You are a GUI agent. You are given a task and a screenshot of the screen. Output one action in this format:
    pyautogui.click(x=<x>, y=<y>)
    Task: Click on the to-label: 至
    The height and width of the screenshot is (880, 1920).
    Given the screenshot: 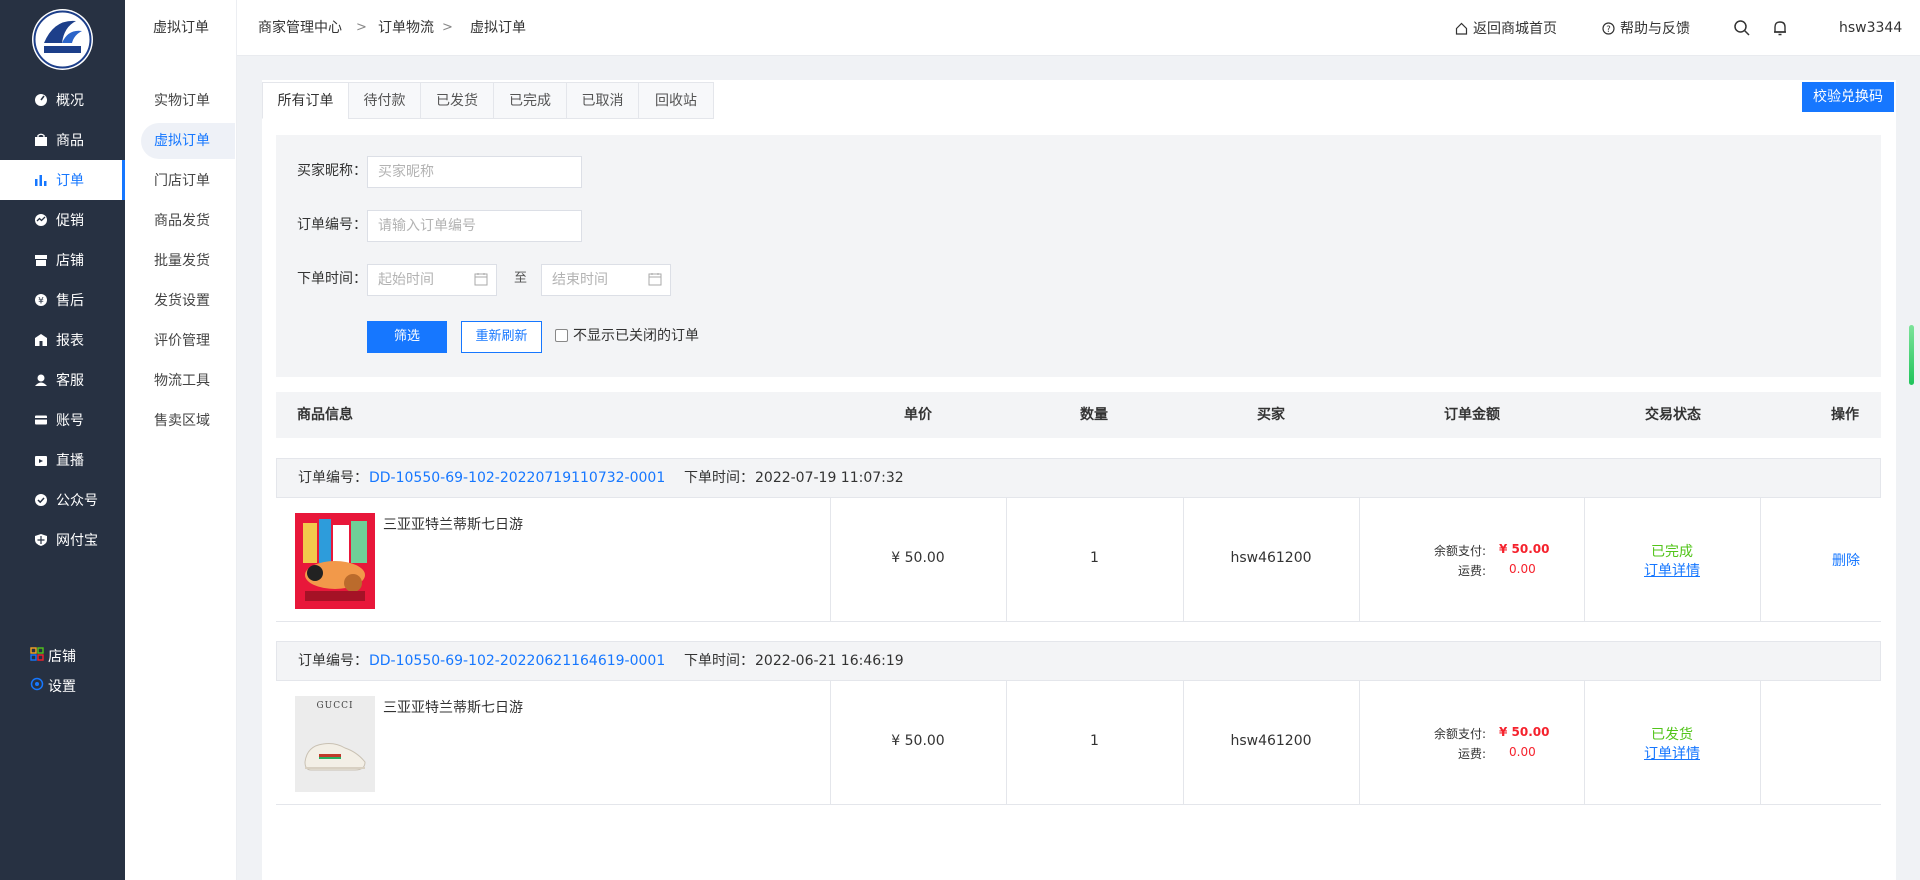 What is the action you would take?
    pyautogui.click(x=521, y=278)
    